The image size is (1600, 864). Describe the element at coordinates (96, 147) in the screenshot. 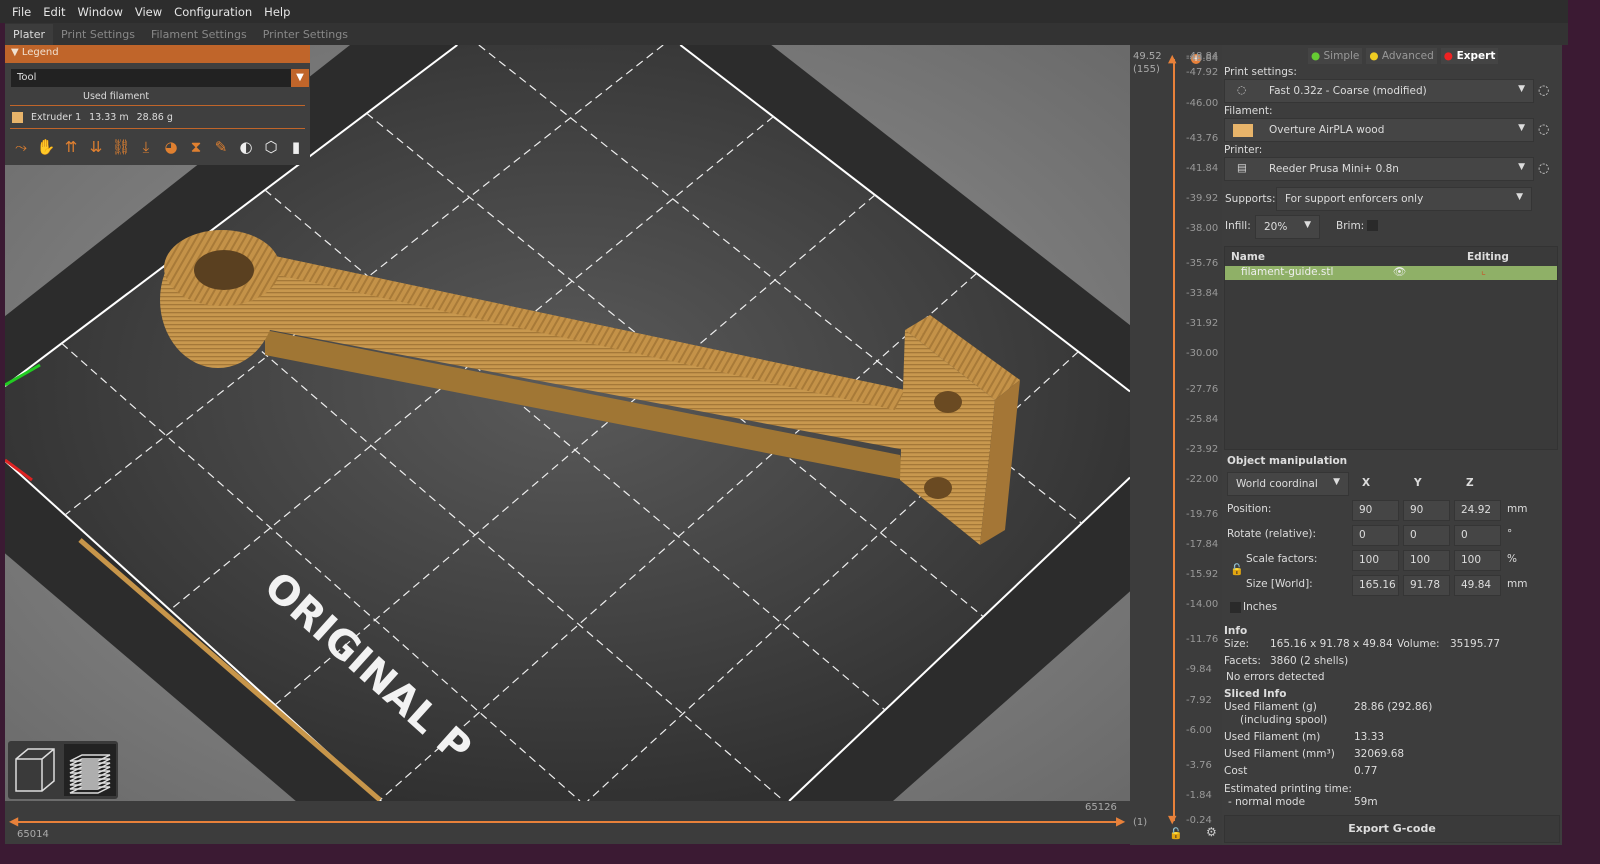

I see `deretractions-icon: ⇊` at that location.